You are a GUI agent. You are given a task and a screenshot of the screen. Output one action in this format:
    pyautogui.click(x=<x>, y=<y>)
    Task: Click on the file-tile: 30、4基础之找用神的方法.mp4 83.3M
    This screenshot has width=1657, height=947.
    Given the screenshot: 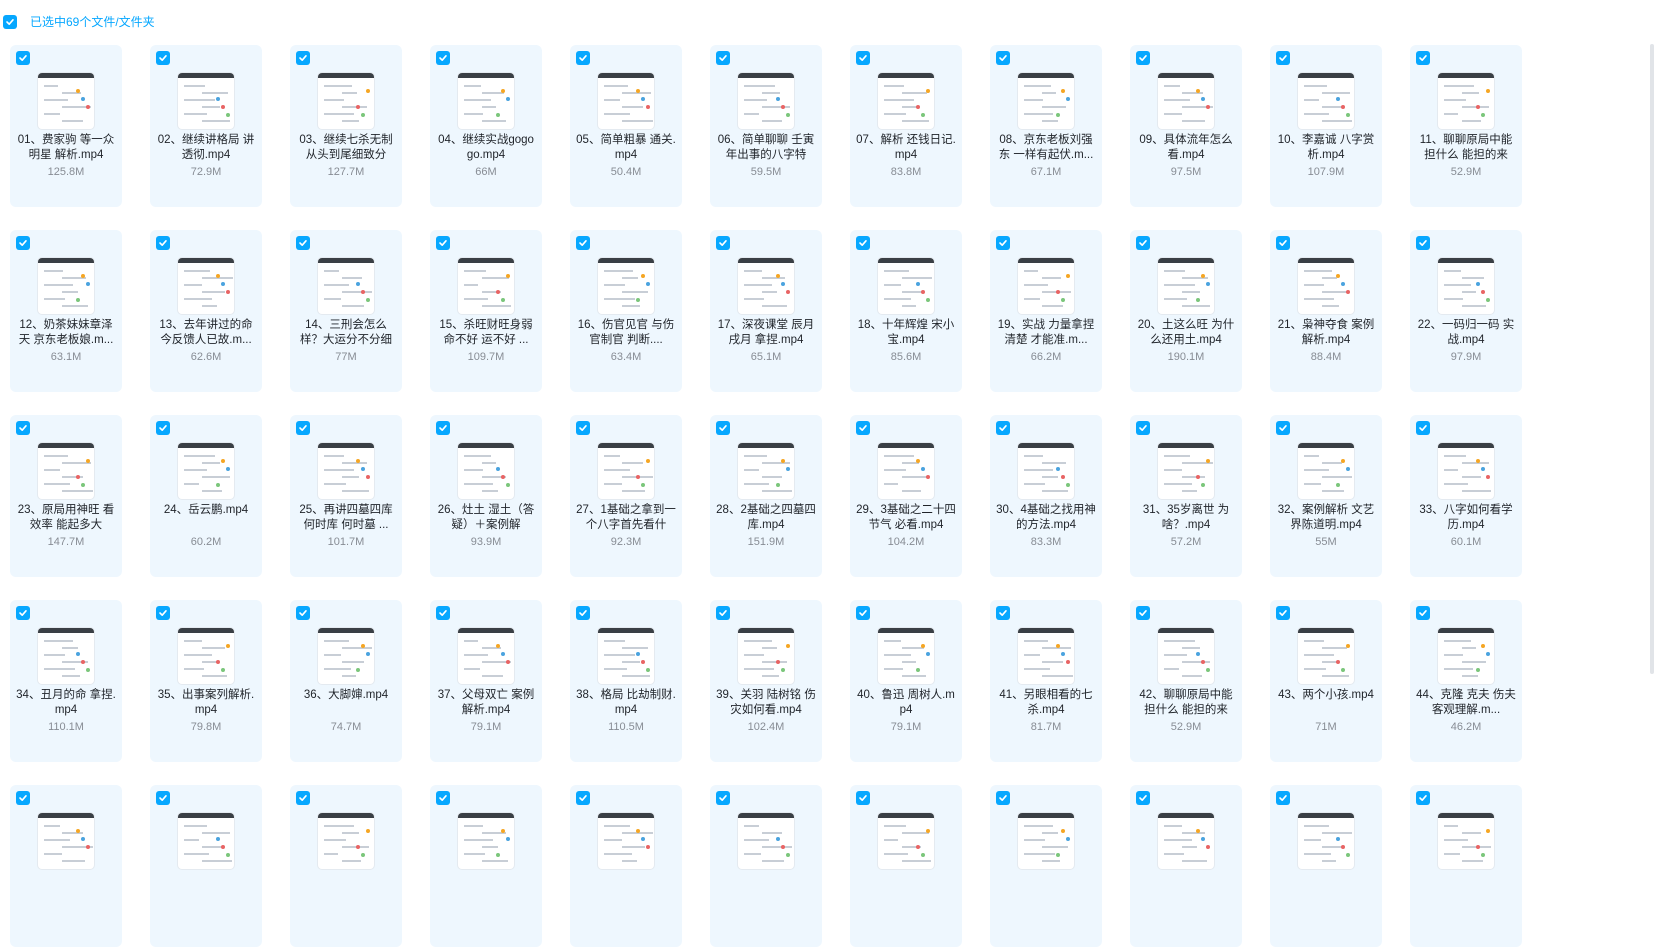 What is the action you would take?
    pyautogui.click(x=1046, y=496)
    